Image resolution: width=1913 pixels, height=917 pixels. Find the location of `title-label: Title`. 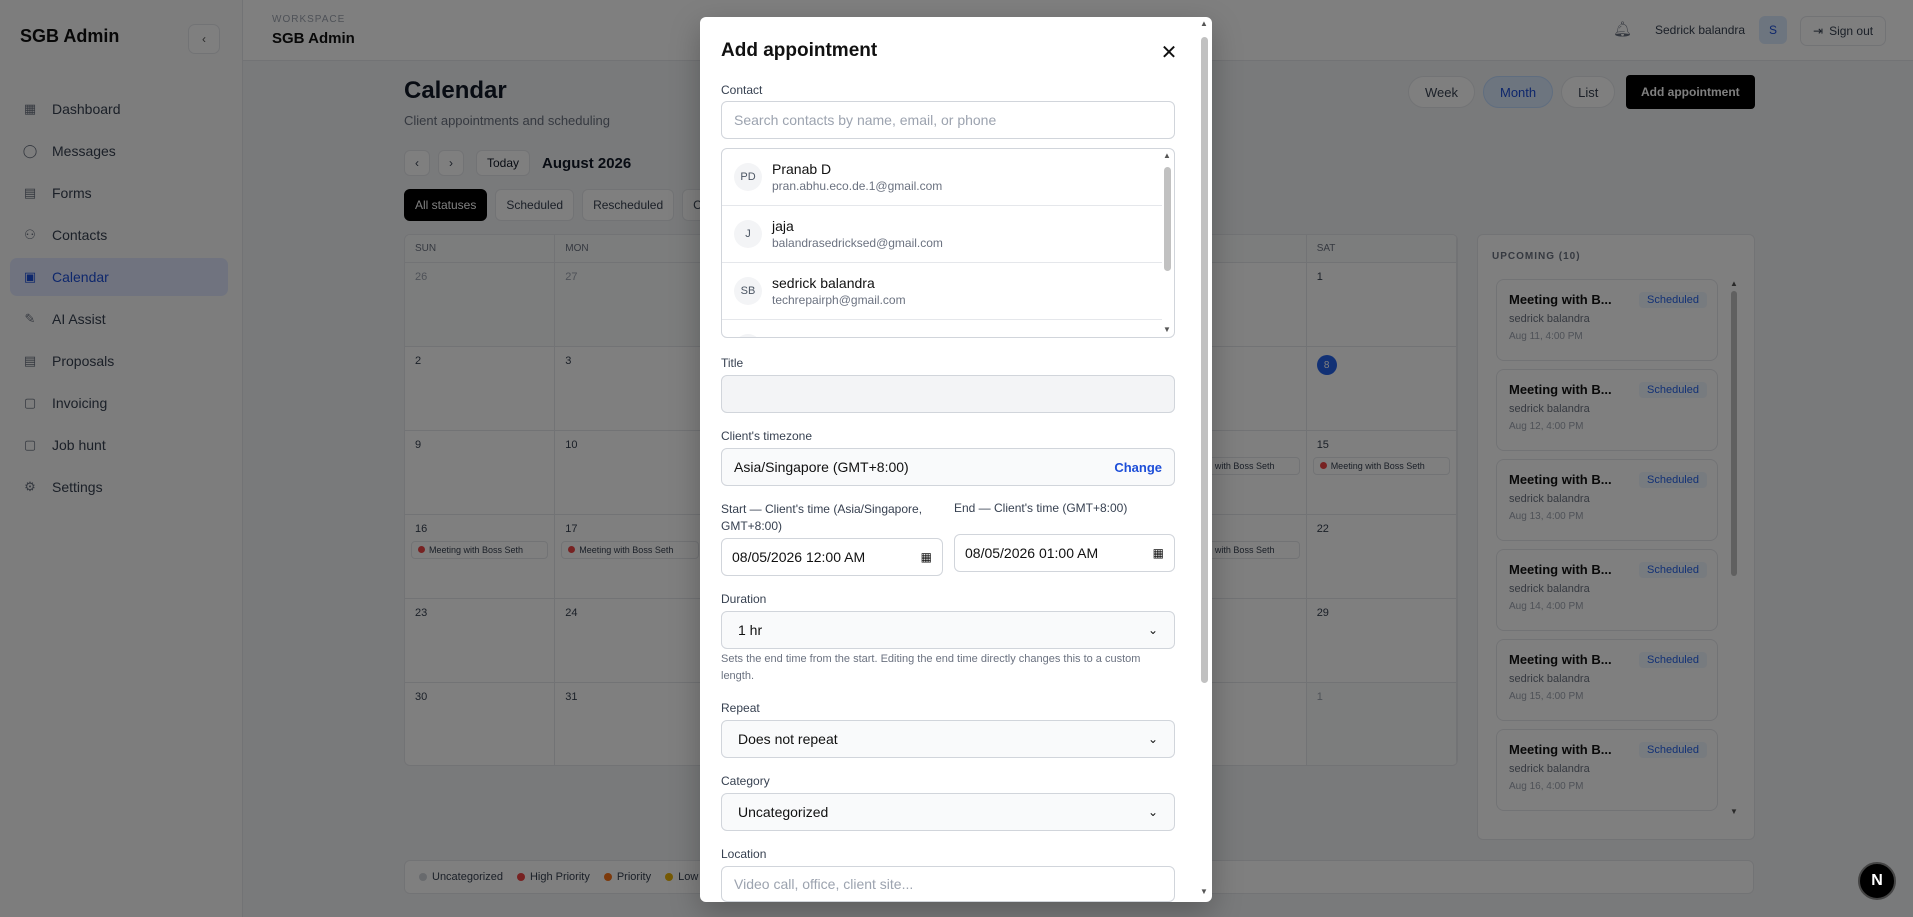

title-label: Title is located at coordinates (732, 363).